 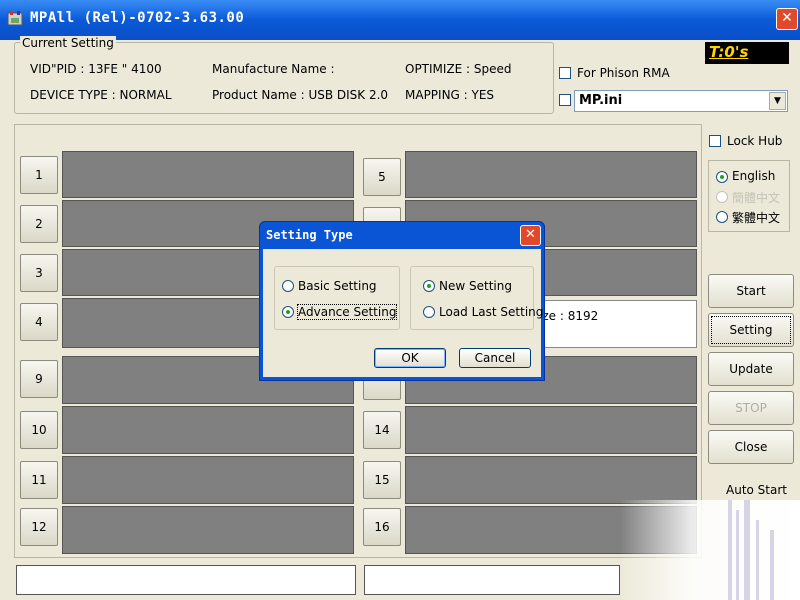 I want to click on manufacture-name-text: Manufacture Name :, so click(x=273, y=69).